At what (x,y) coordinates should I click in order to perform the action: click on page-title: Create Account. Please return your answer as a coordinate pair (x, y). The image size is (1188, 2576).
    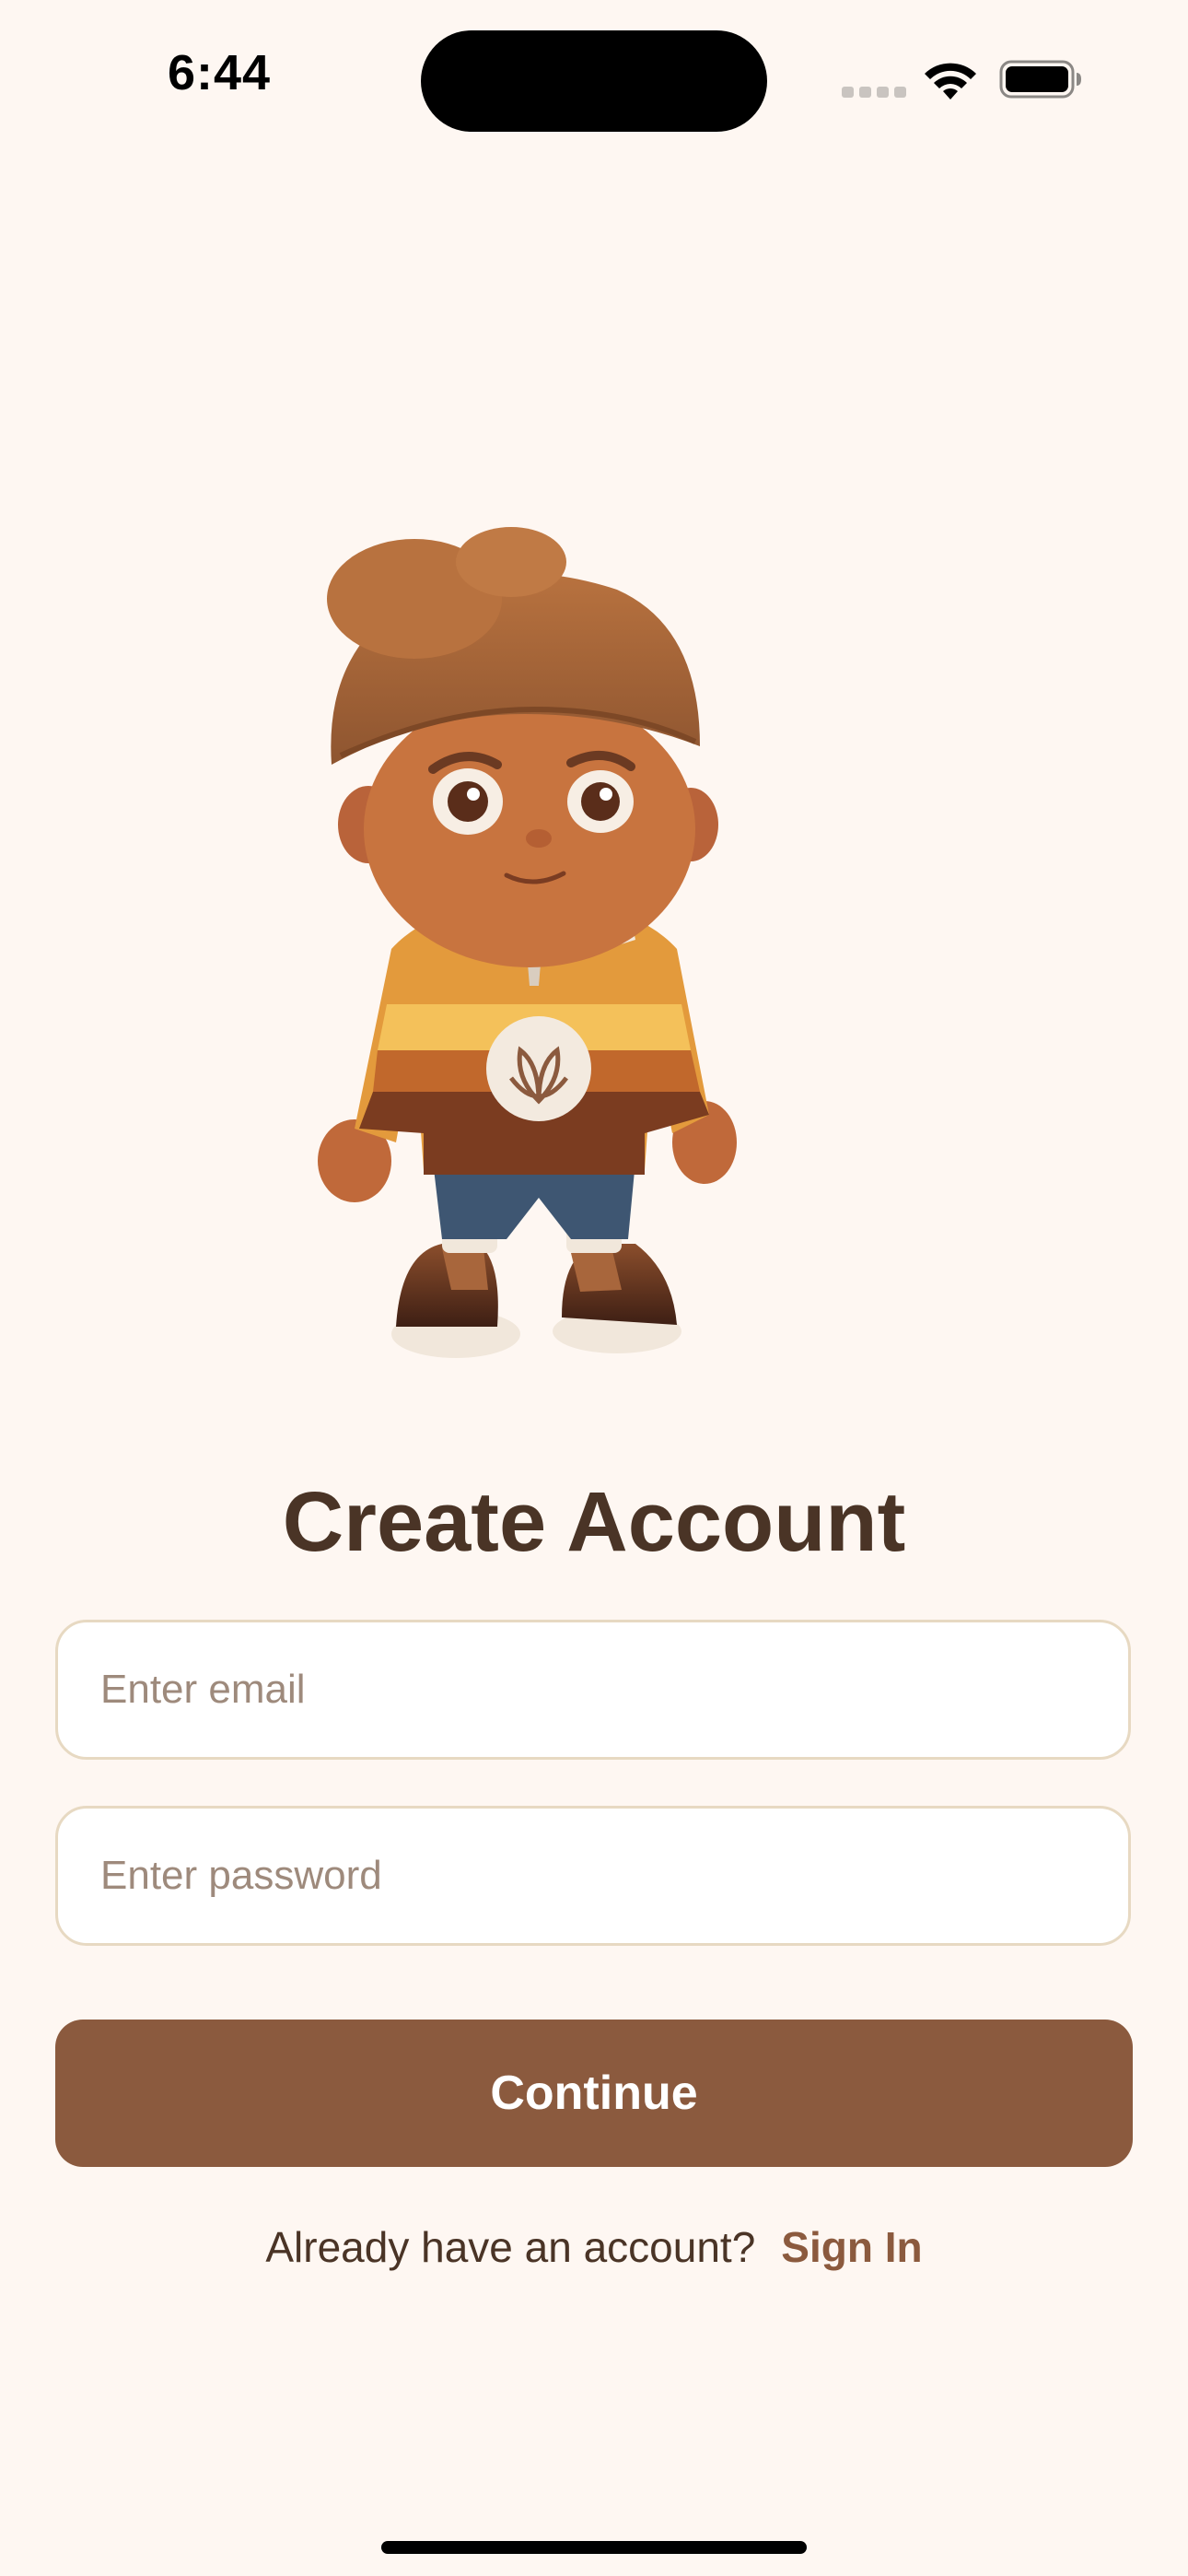
    Looking at the image, I should click on (594, 1522).